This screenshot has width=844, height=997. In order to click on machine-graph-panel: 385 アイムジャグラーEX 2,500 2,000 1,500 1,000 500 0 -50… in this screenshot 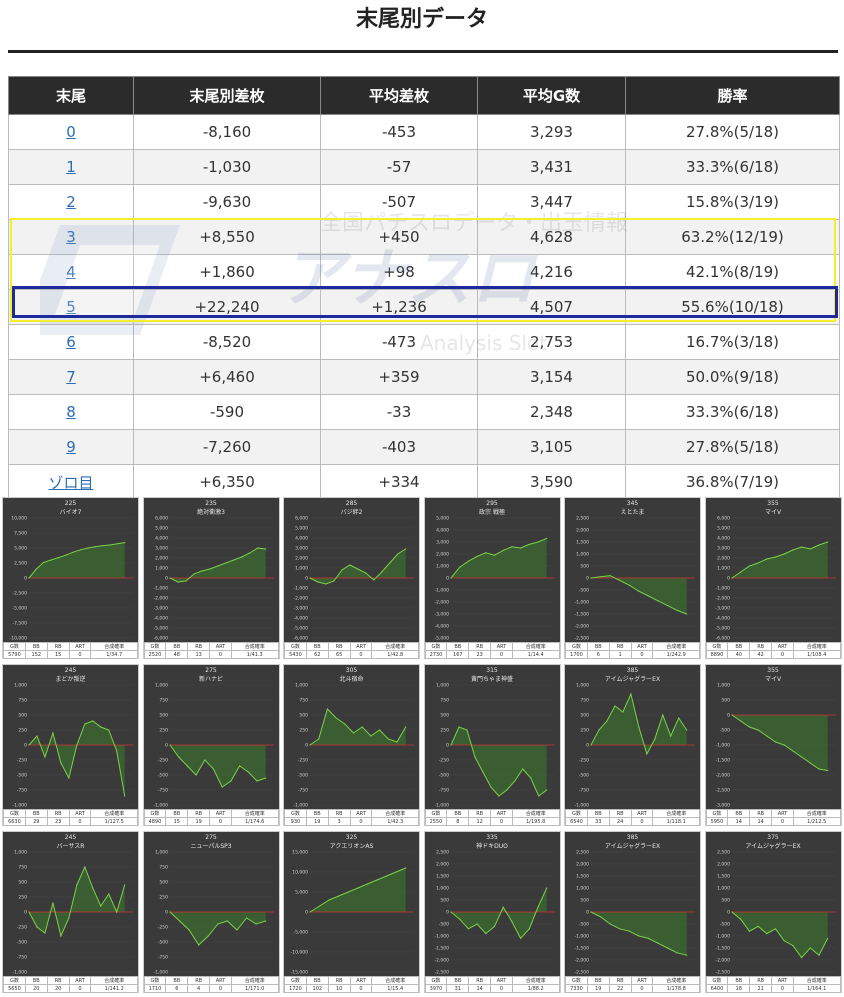, I will do `click(632, 912)`.